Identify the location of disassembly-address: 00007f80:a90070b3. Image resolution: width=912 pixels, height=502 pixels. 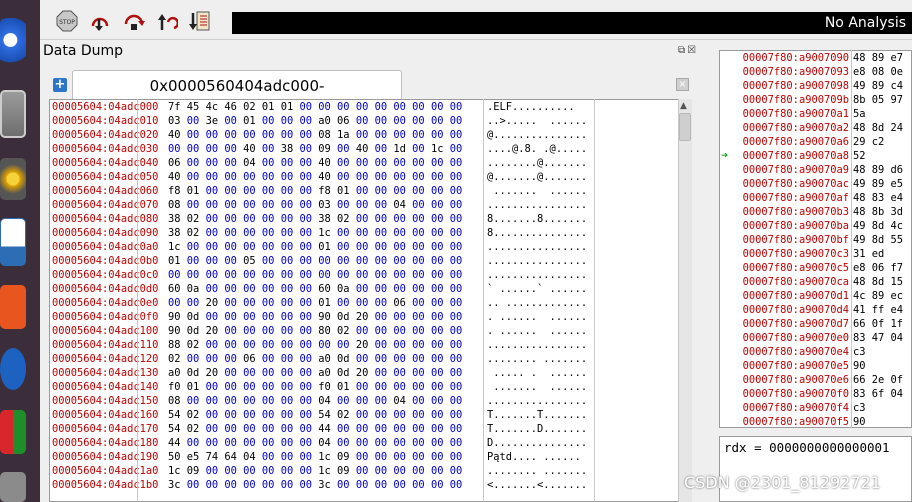
(795, 212).